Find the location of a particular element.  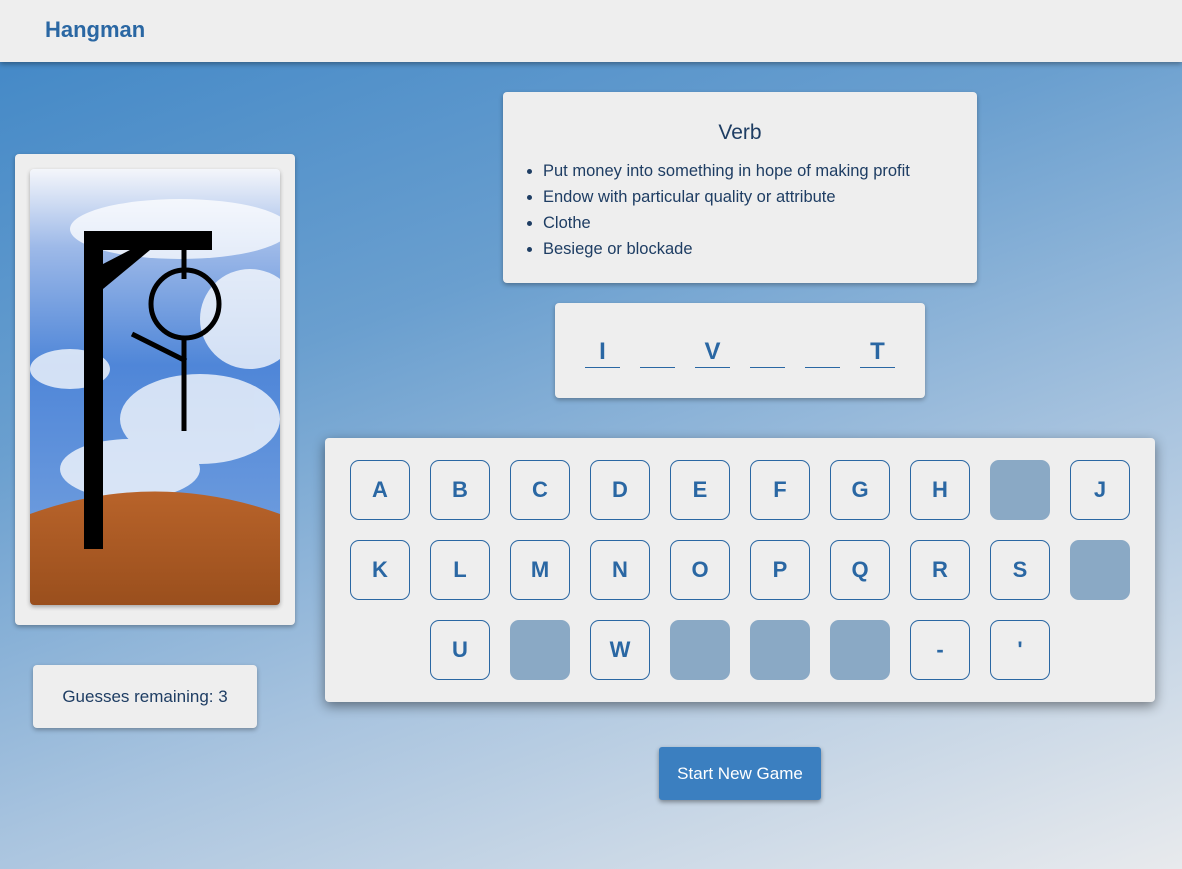

letter-key-p: P is located at coordinates (780, 570).